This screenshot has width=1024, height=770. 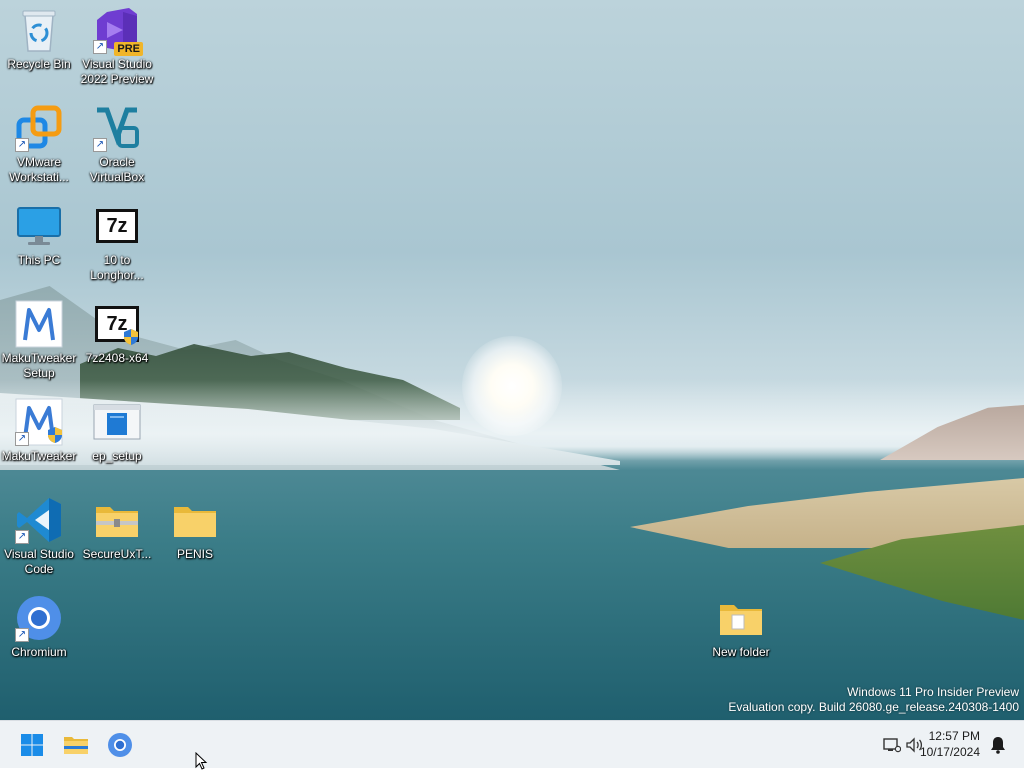 I want to click on 7zip-installer-icon: 7z, so click(x=117, y=324).